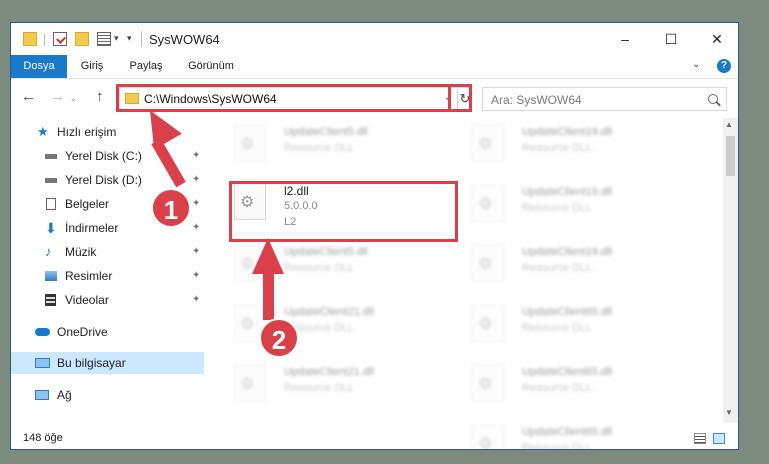 This screenshot has height=464, width=769. What do you see at coordinates (729, 412) in the screenshot?
I see `scroll-down-icon: ▼` at bounding box center [729, 412].